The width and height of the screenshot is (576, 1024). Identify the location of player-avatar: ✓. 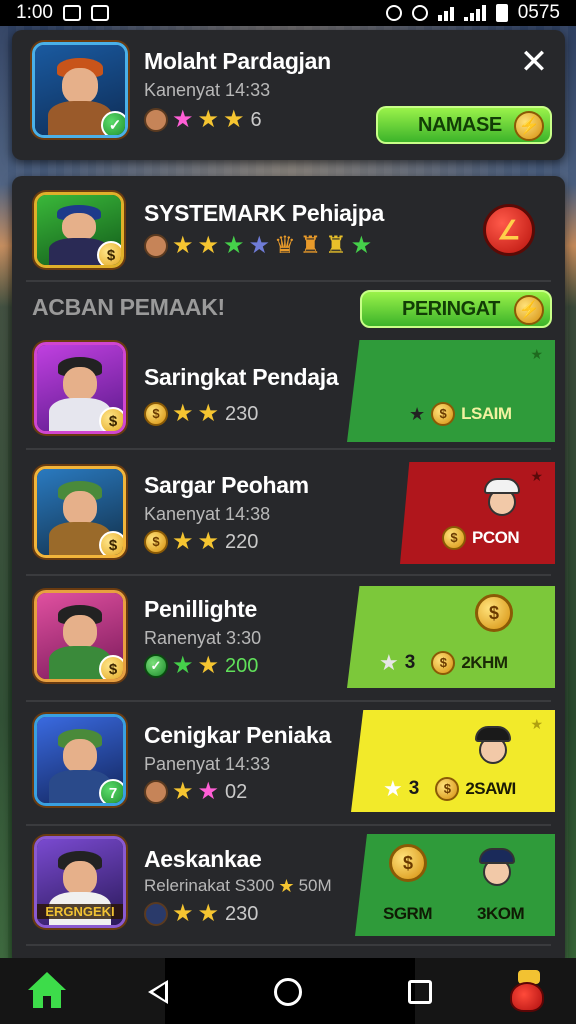
(80, 90).